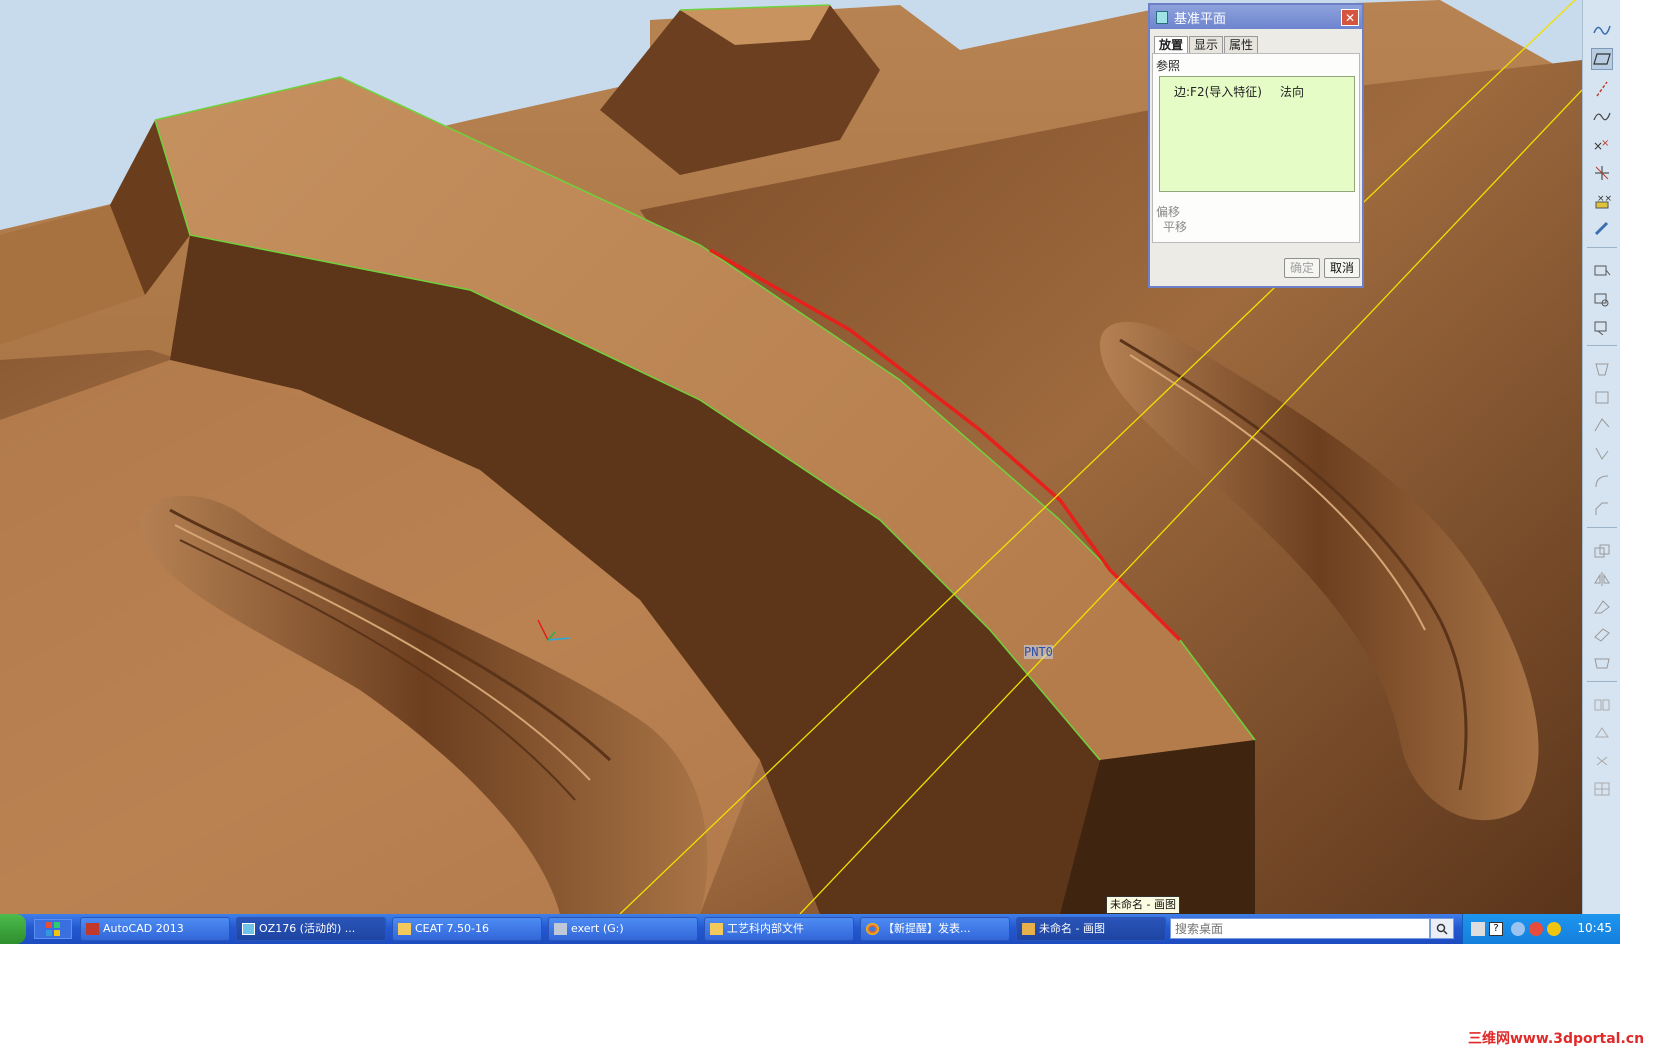  I want to click on references-label: 参照, so click(1168, 66).